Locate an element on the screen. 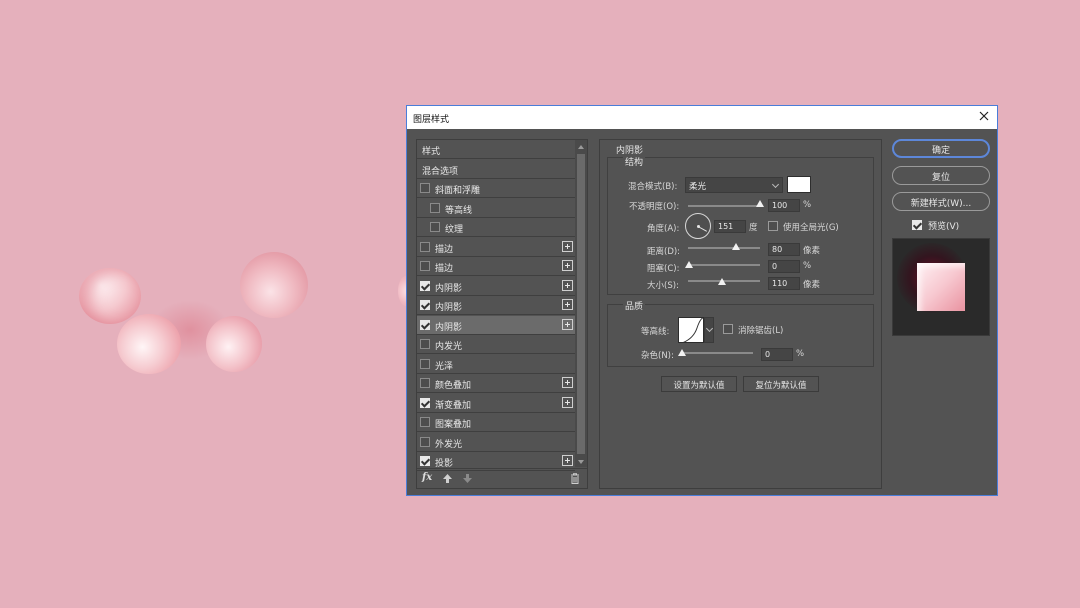 This screenshot has height=608, width=1080. style-list-item-label: 内发光 is located at coordinates (449, 347).